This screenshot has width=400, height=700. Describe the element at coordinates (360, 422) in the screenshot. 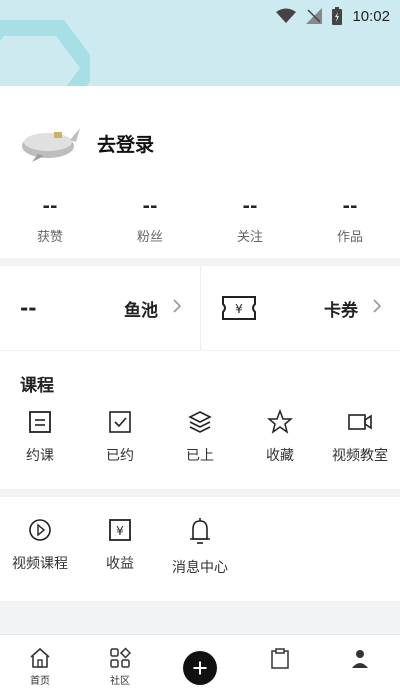

I see `video-camera-icon` at that location.